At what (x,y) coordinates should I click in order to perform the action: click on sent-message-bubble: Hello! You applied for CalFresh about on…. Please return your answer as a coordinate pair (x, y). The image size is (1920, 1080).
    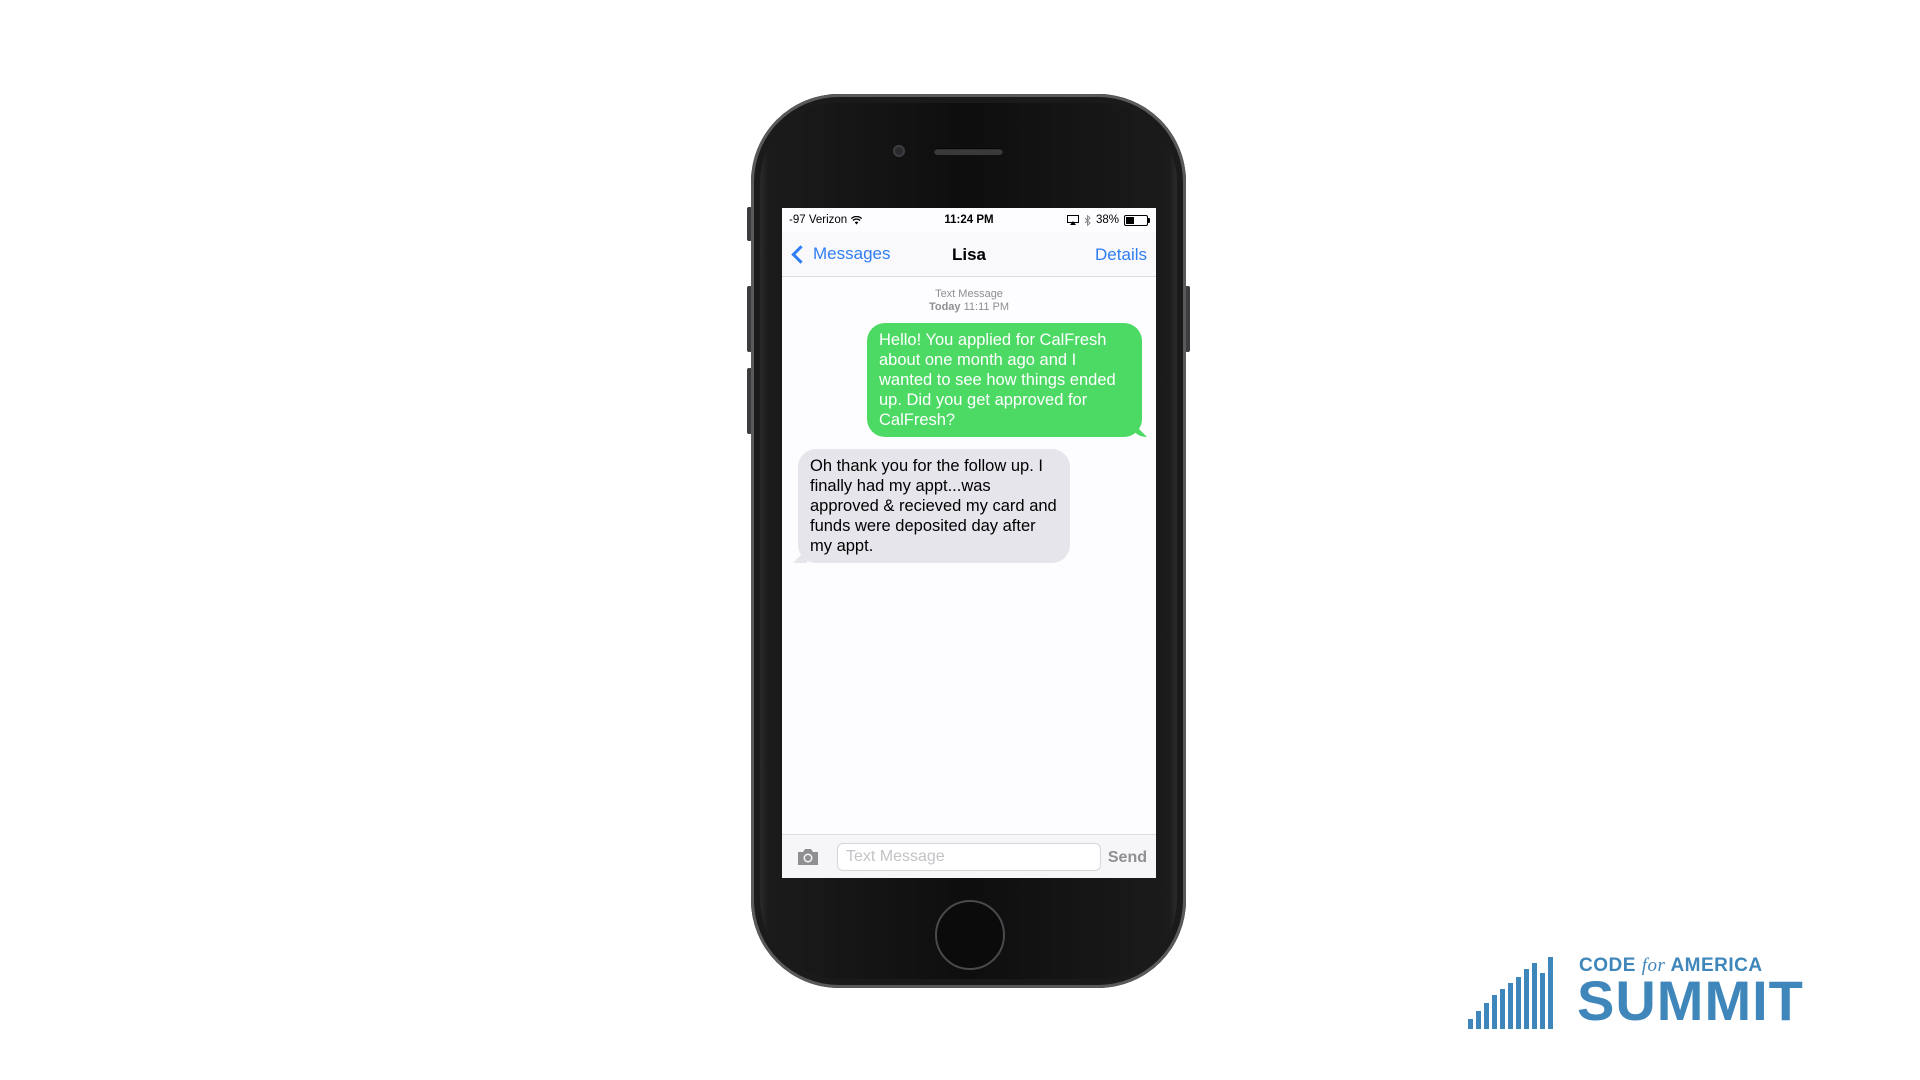
    Looking at the image, I should click on (1004, 380).